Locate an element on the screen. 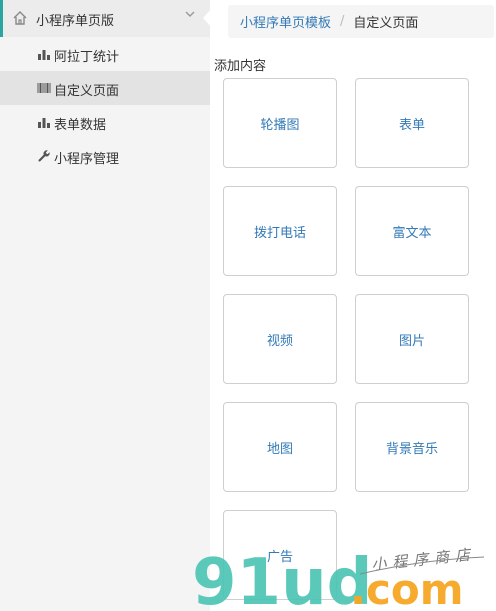  barcode-icon is located at coordinates (44, 88).